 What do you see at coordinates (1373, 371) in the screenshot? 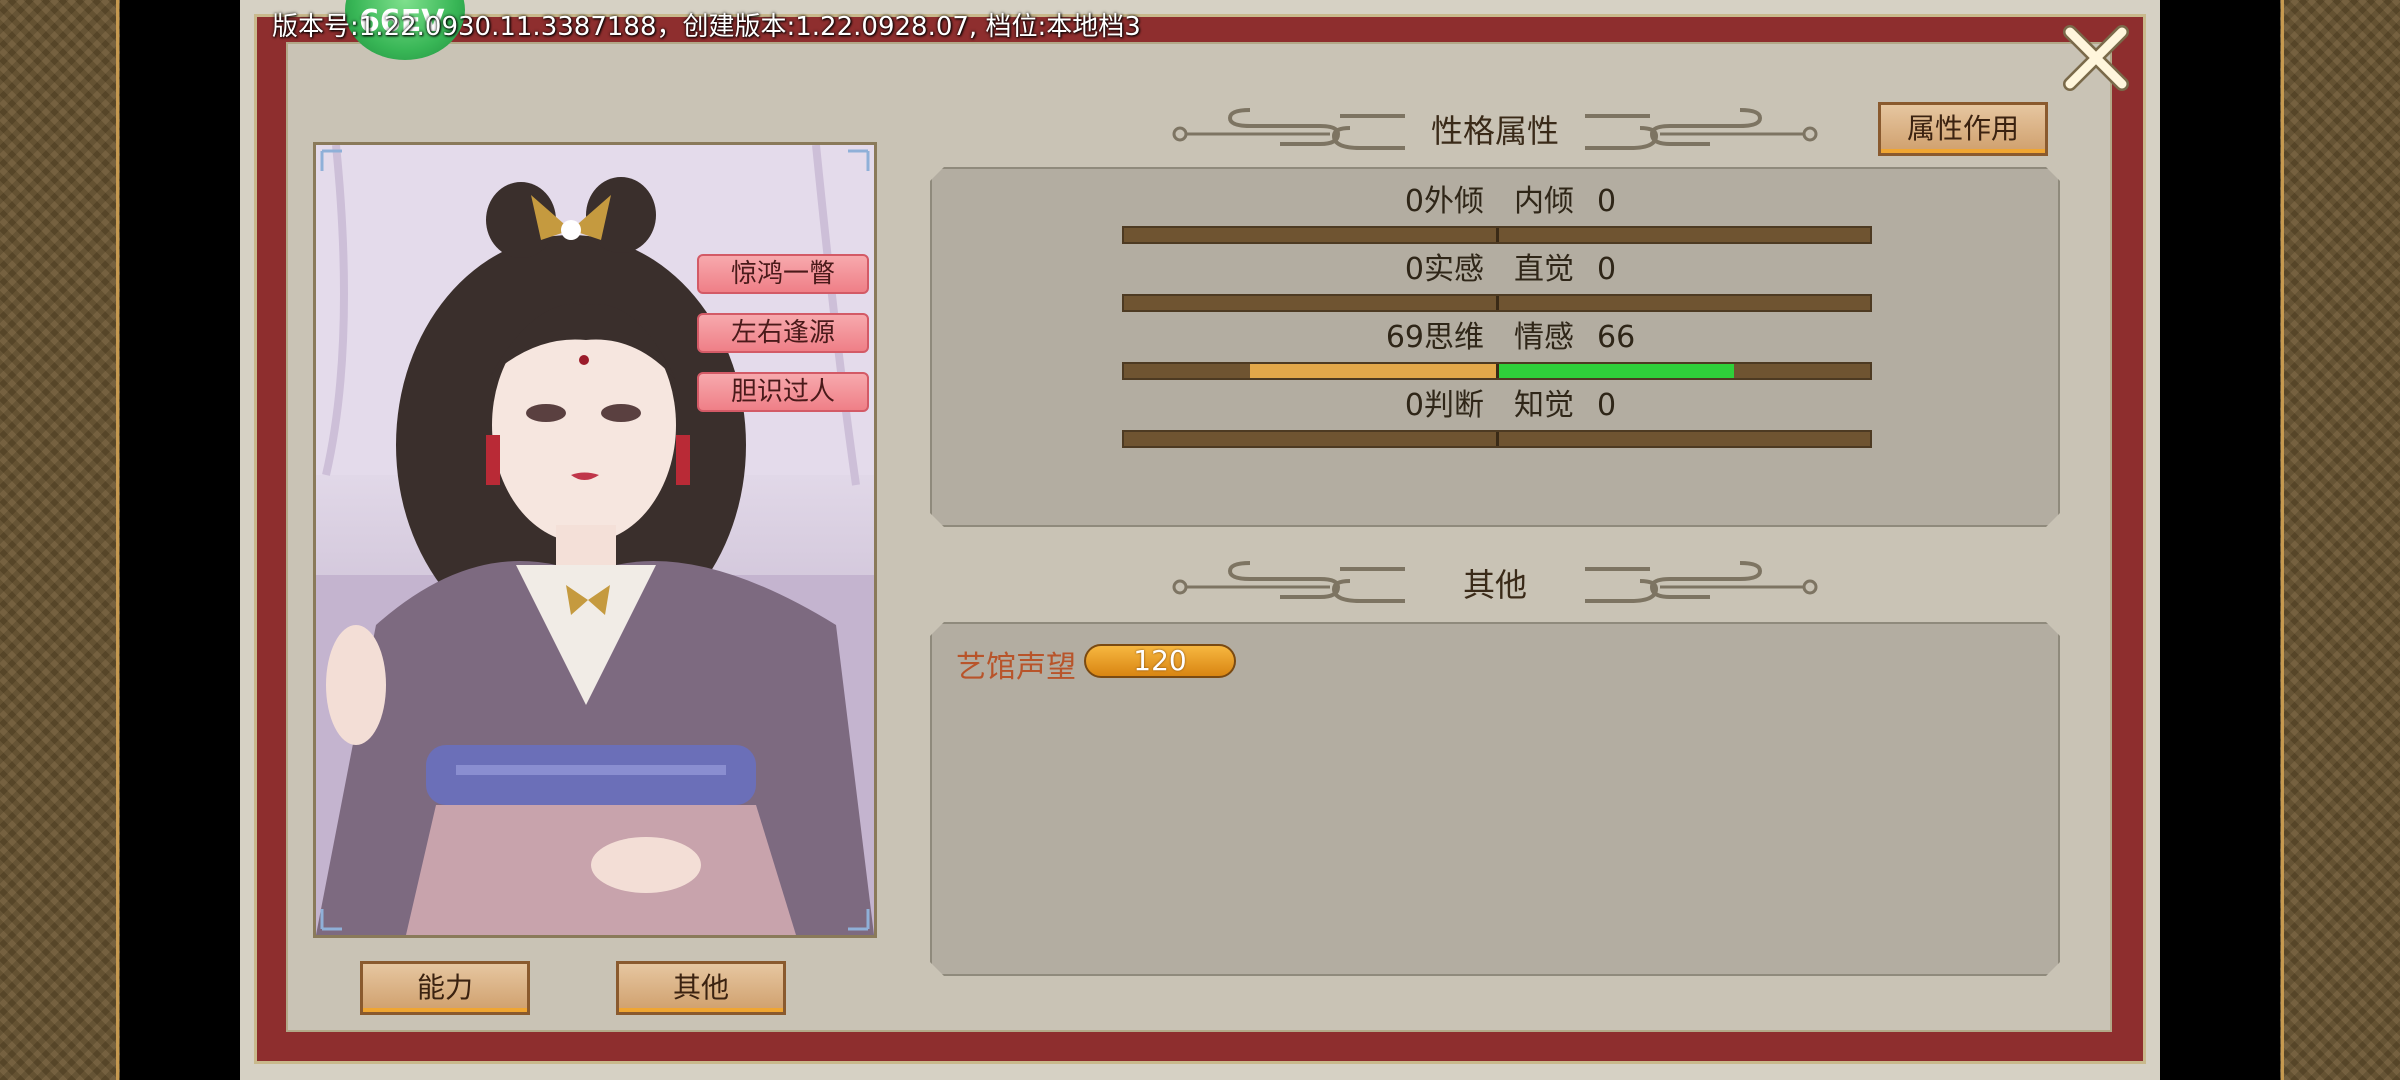
I see `trait-left-fill` at bounding box center [1373, 371].